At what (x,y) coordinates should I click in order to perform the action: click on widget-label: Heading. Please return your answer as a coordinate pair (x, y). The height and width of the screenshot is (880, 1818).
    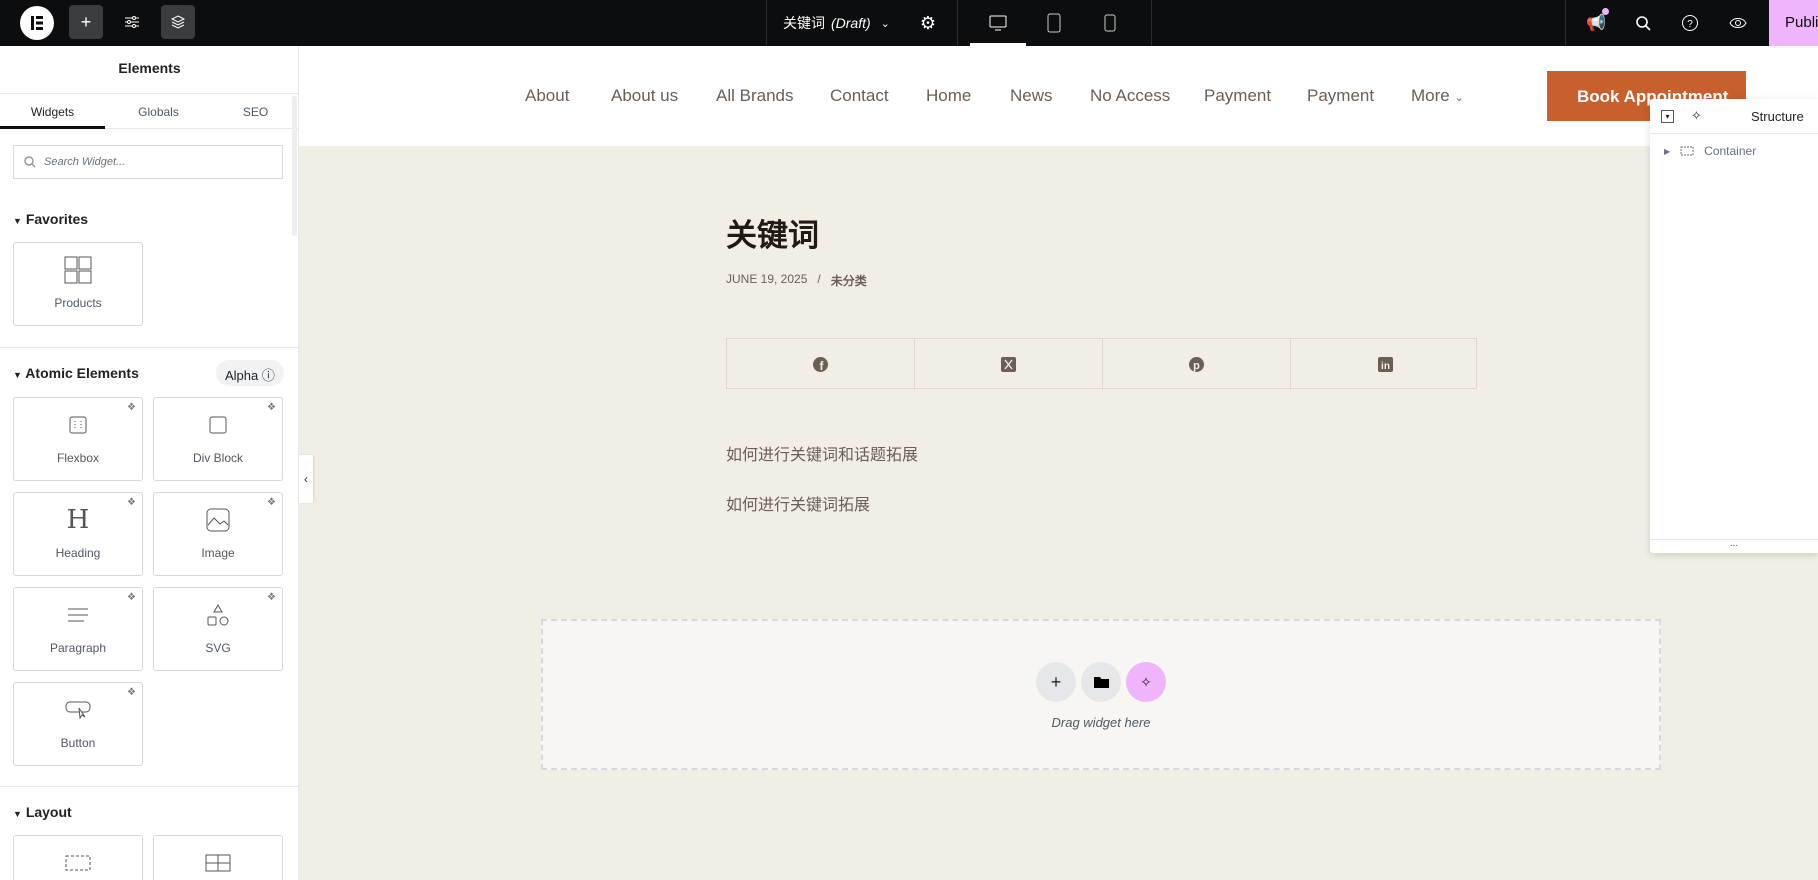
    Looking at the image, I should click on (78, 553).